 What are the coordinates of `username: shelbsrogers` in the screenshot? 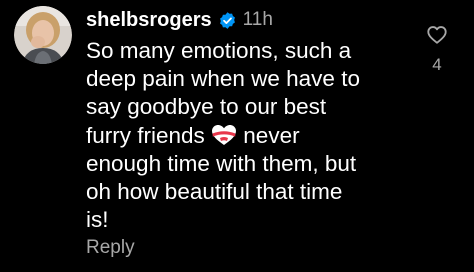 It's located at (149, 20).